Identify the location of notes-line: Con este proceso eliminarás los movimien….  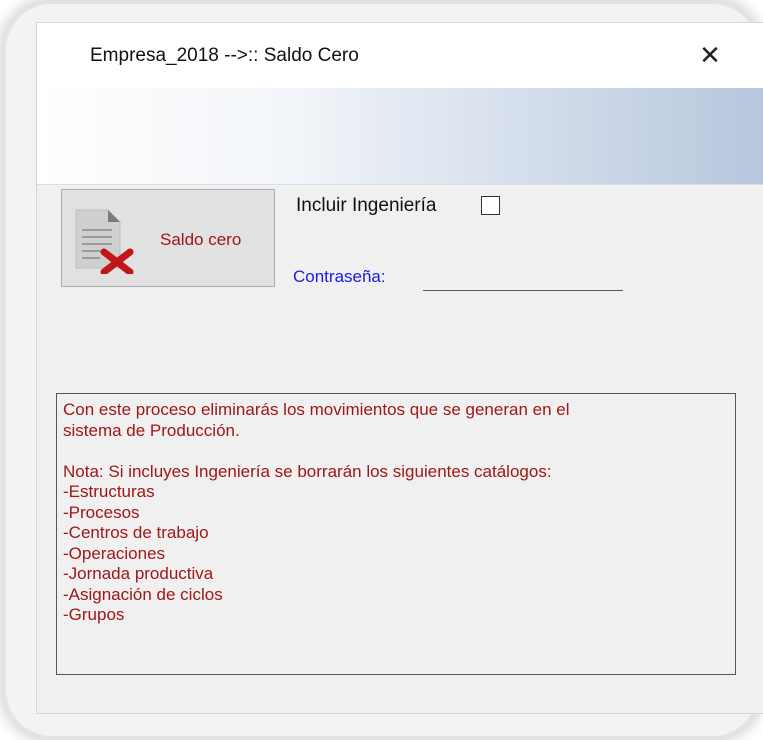
(316, 409).